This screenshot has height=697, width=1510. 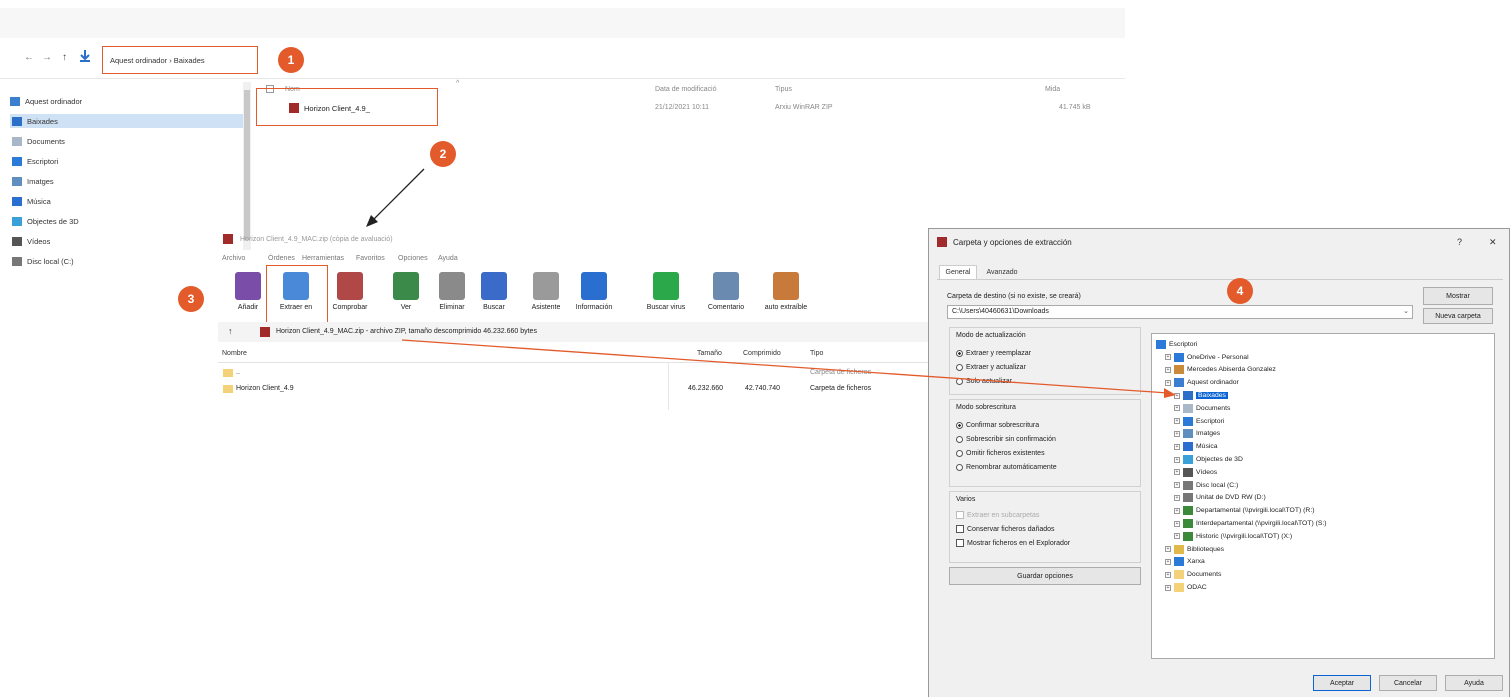 I want to click on test-button: Comprobar, so click(x=350, y=291).